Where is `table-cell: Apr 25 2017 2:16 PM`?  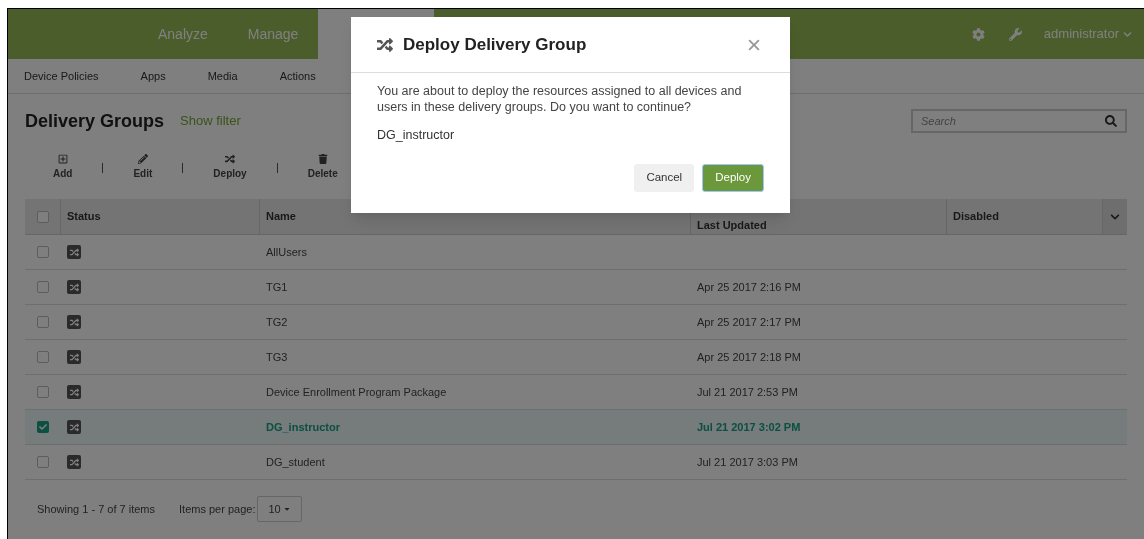
table-cell: Apr 25 2017 2:16 PM is located at coordinates (749, 286).